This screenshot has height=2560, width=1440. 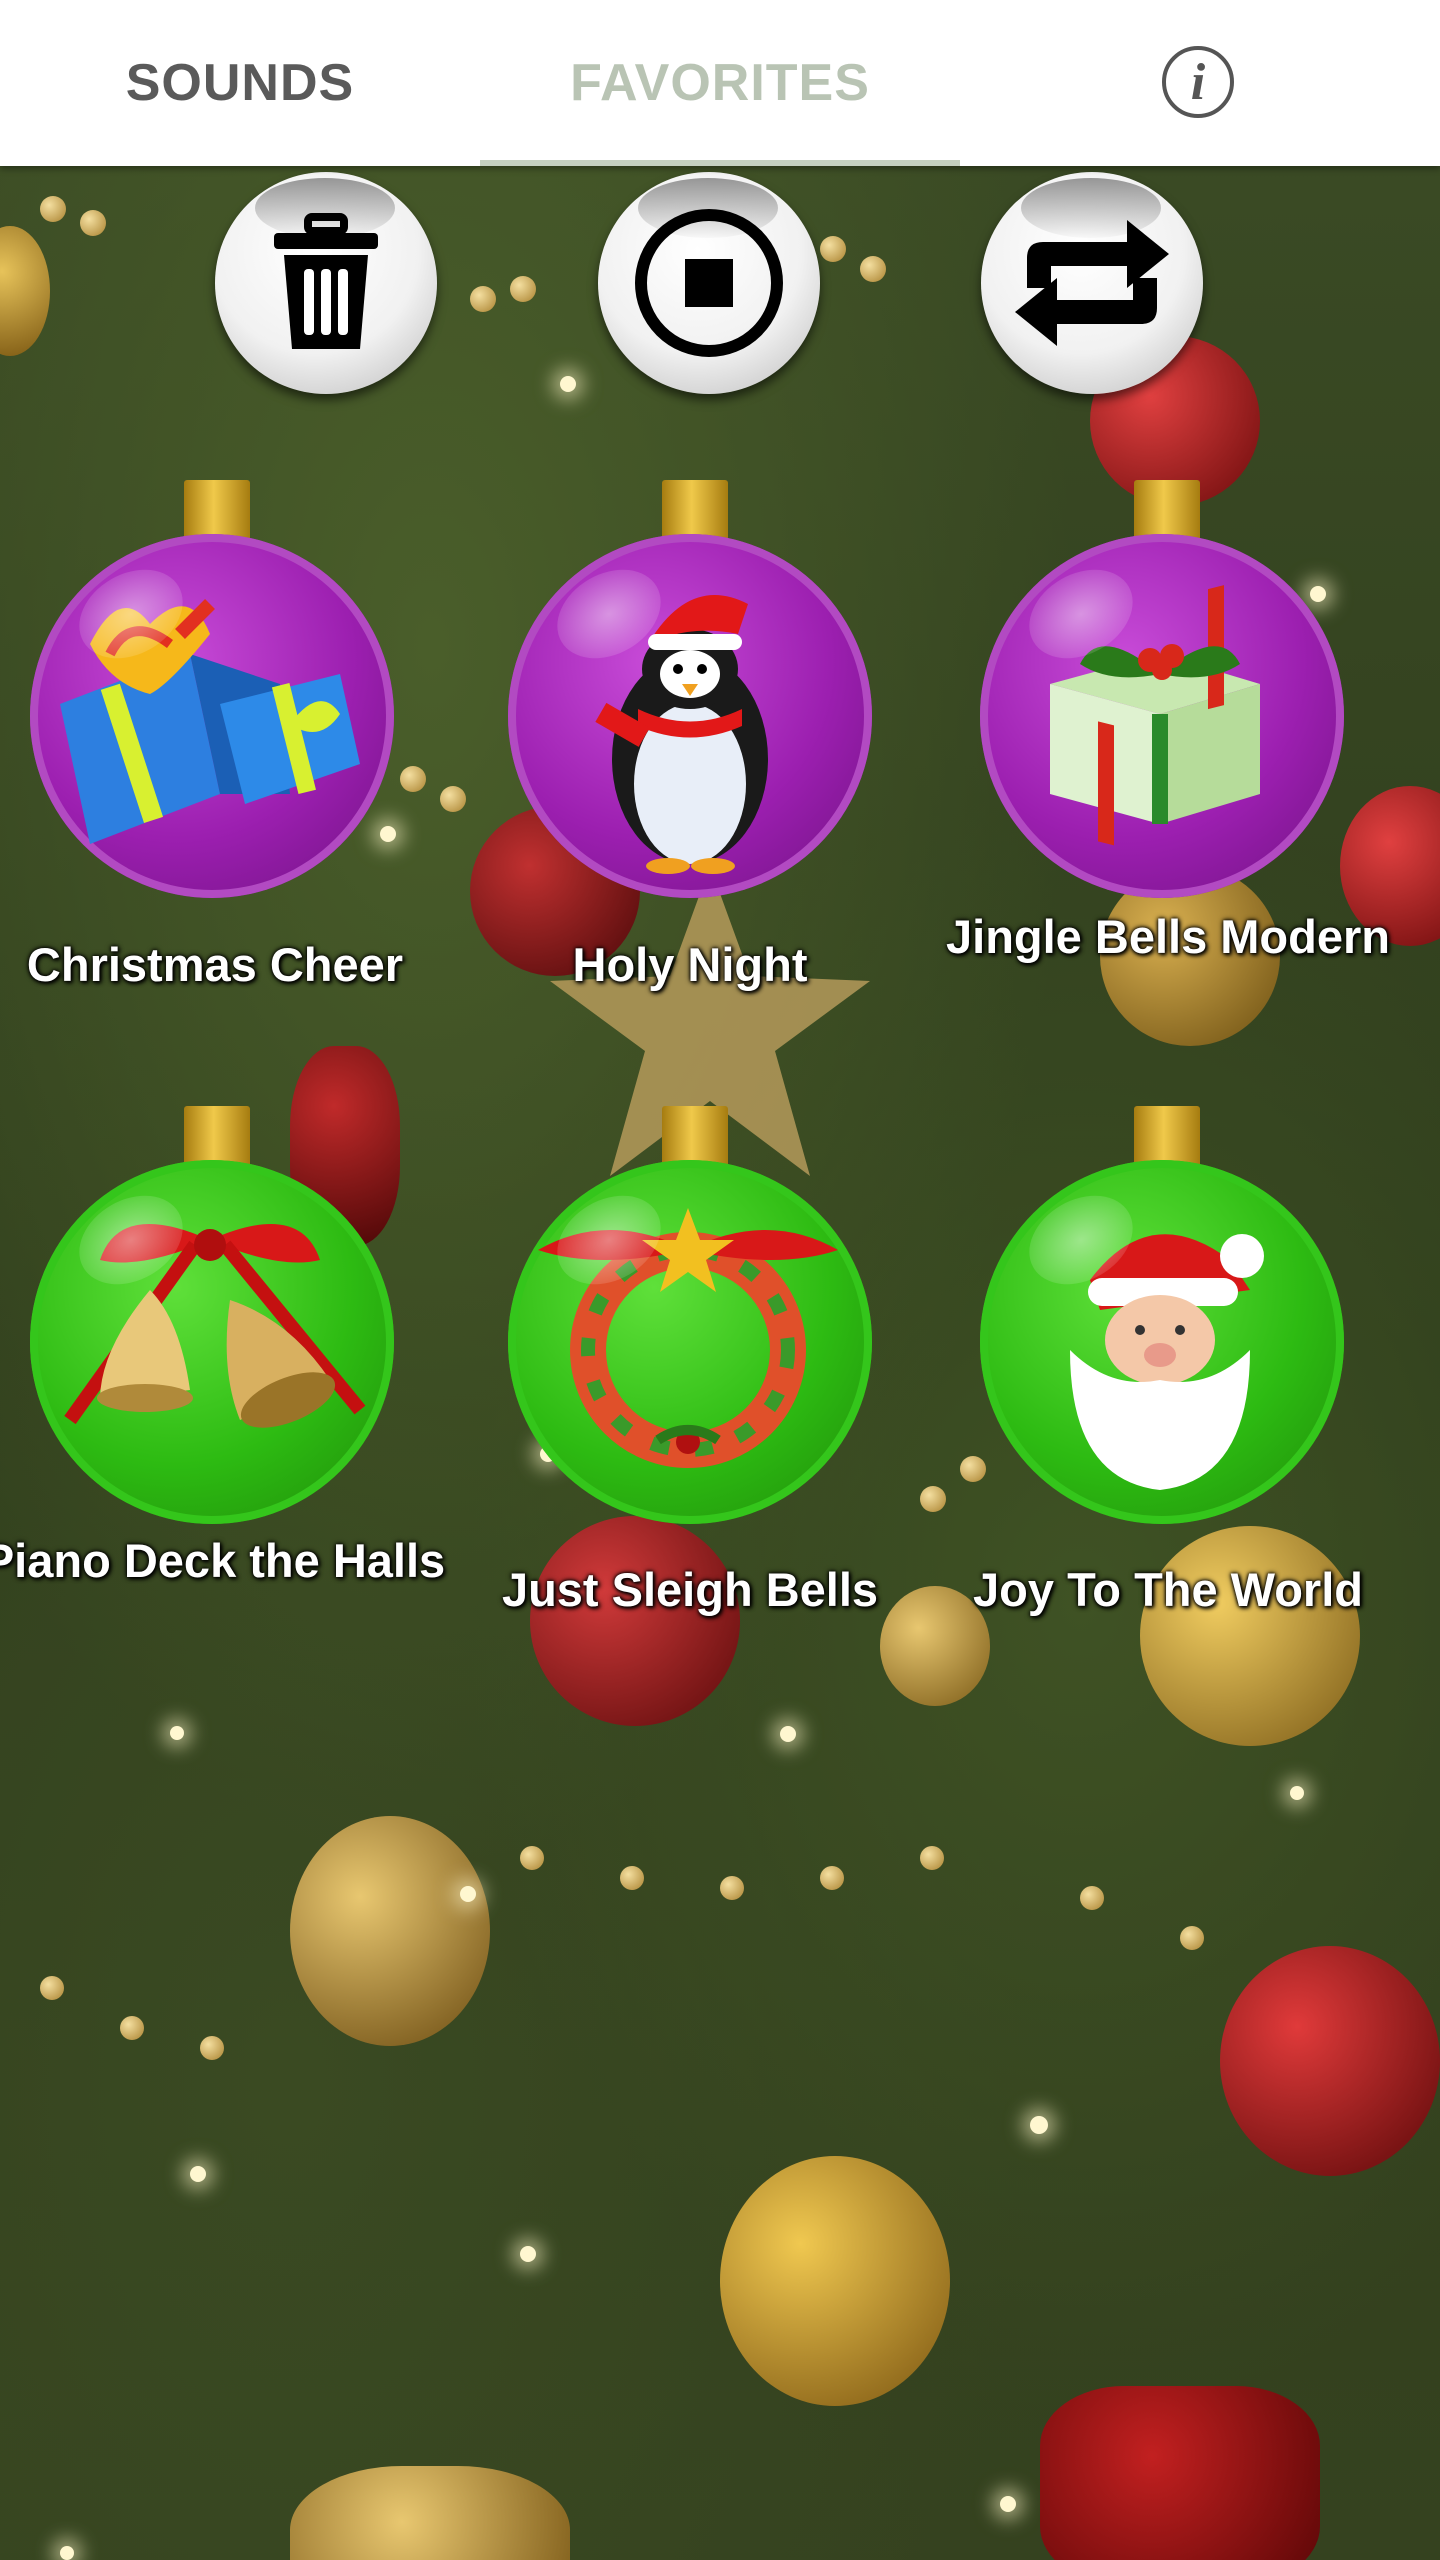 What do you see at coordinates (681, 734) in the screenshot?
I see `penguin-icon` at bounding box center [681, 734].